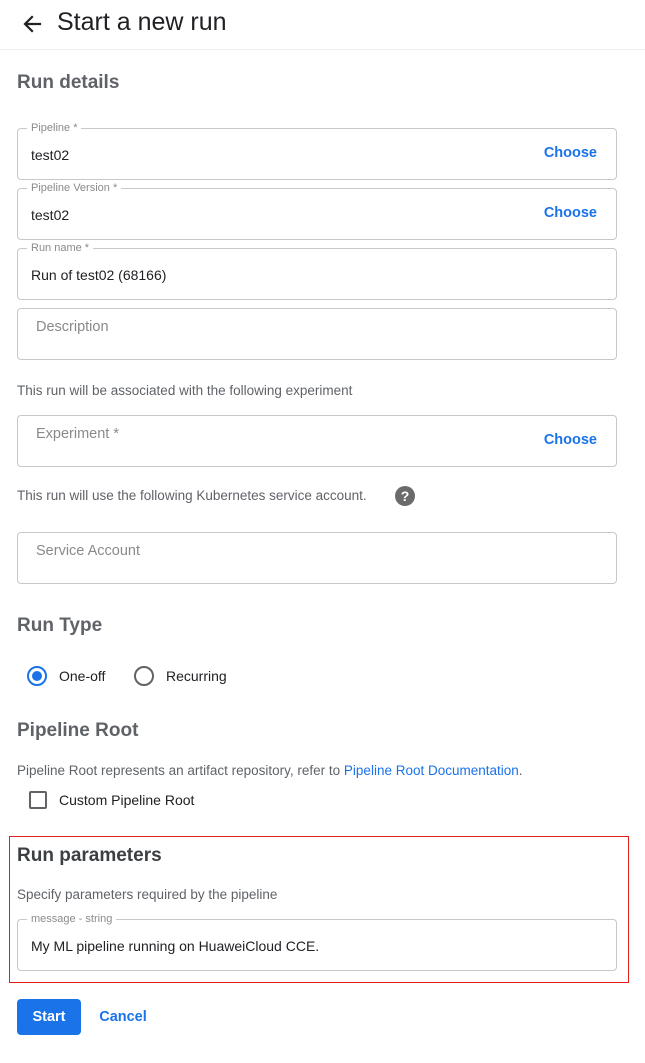 The width and height of the screenshot is (645, 1063). I want to click on service-account-field: Service Account, so click(317, 558).